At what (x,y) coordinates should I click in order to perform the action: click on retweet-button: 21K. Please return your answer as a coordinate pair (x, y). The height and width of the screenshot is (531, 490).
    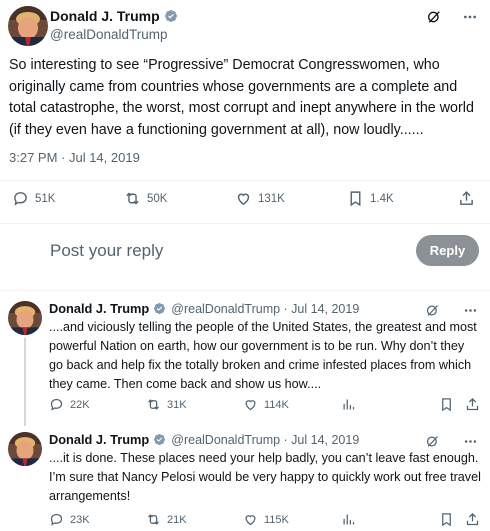
    Looking at the image, I should click on (166, 519).